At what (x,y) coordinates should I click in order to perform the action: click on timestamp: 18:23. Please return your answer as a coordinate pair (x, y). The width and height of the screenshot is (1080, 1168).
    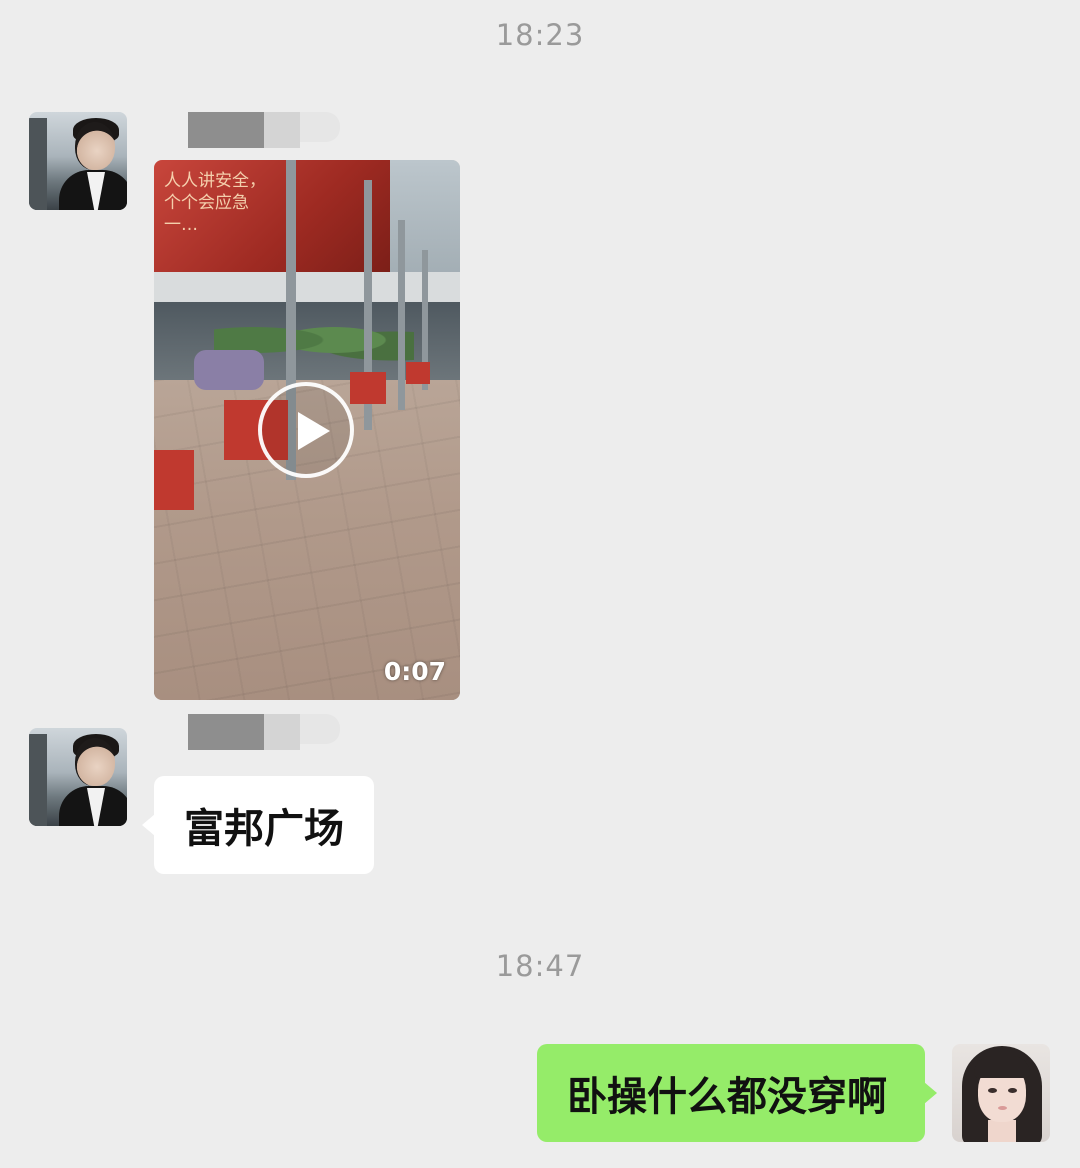
    Looking at the image, I should click on (540, 35).